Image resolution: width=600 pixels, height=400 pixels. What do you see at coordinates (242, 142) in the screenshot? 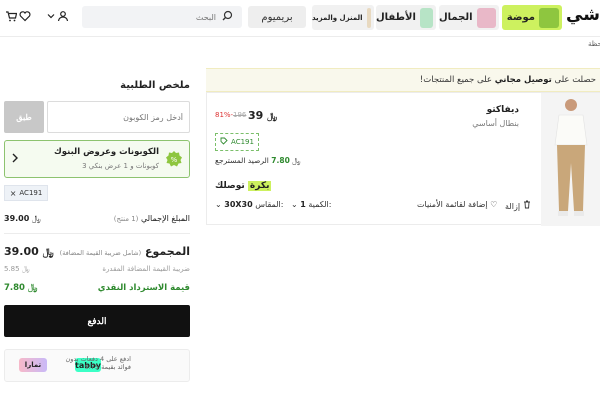
I see `coupon-tag-code: AC191` at bounding box center [242, 142].